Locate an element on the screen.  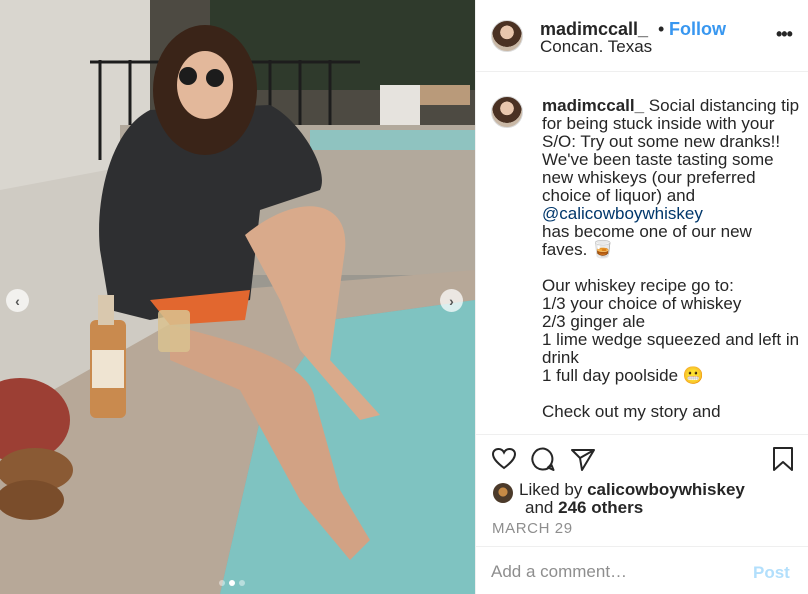
likes-and-label: and is located at coordinates (539, 507).